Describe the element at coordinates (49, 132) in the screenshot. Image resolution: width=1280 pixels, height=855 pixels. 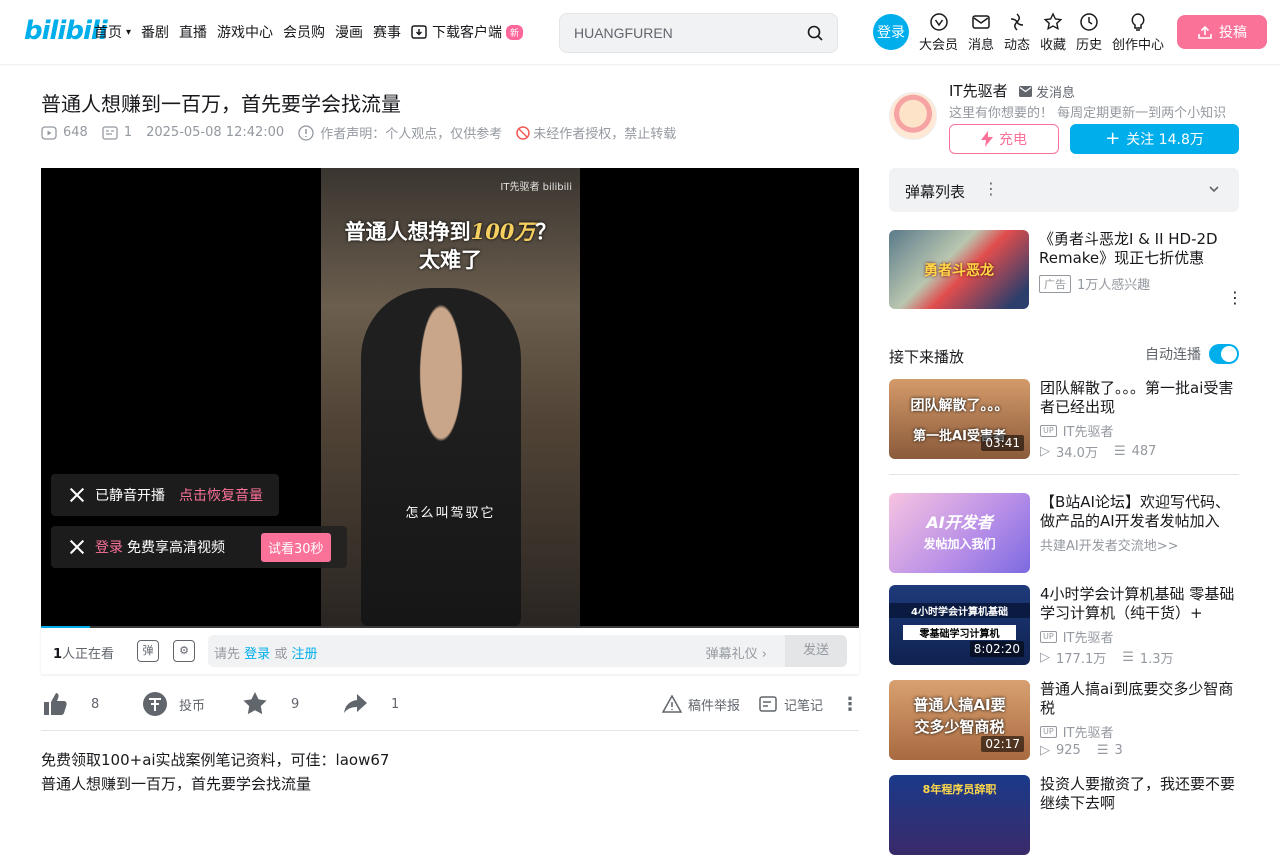
I see `play-count-icon` at that location.